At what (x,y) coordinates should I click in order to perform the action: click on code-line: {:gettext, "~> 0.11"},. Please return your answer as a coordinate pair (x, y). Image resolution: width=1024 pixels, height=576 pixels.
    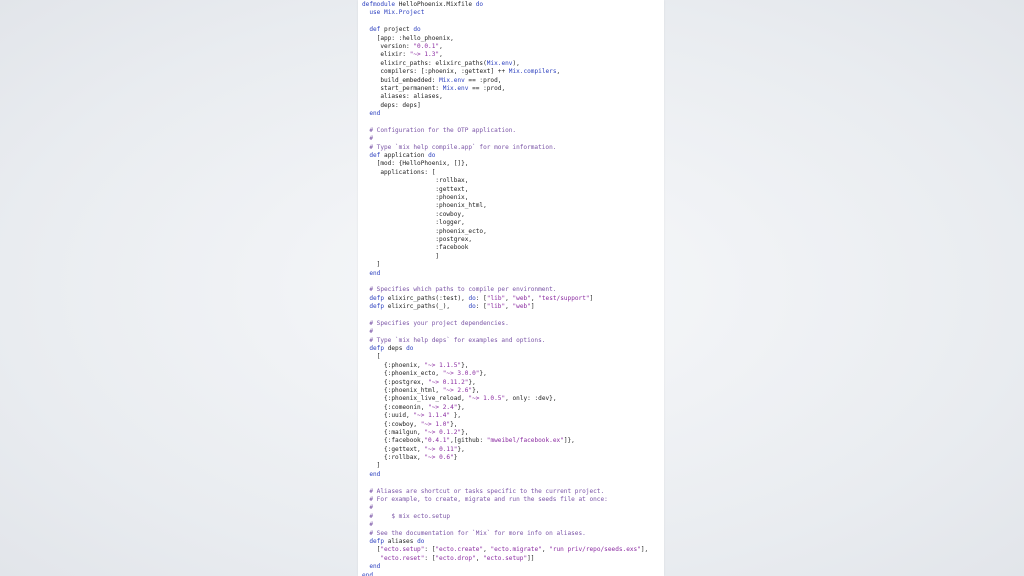
    Looking at the image, I should click on (413, 449).